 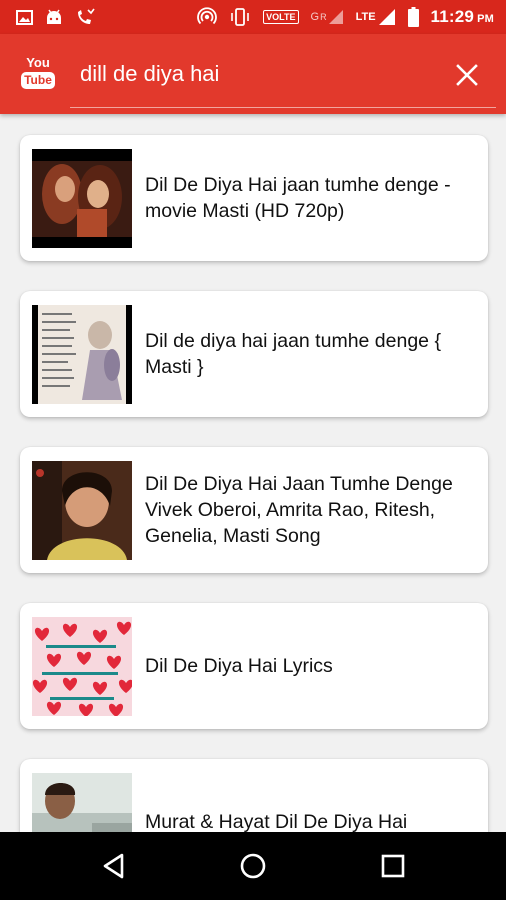 I want to click on back-button, so click(x=114, y=866).